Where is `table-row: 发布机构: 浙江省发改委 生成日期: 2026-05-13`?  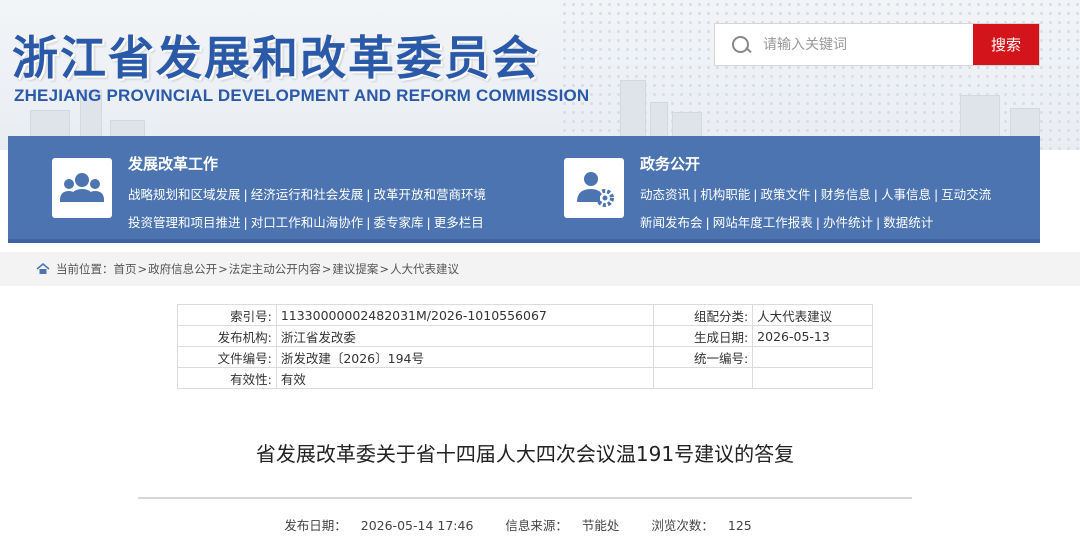
table-row: 发布机构: 浙江省发改委 生成日期: 2026-05-13 is located at coordinates (525, 336).